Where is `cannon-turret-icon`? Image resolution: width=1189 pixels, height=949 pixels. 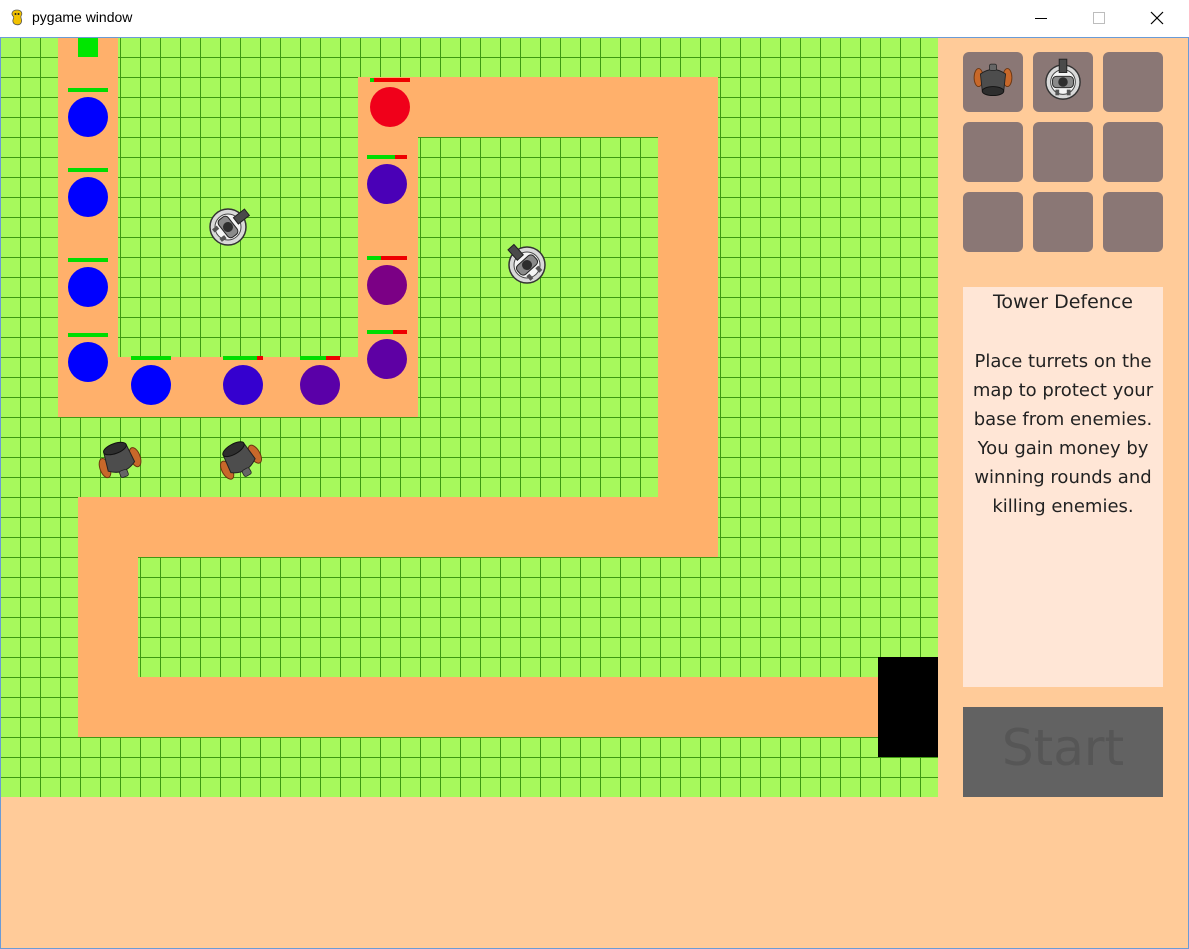 cannon-turret-icon is located at coordinates (993, 80).